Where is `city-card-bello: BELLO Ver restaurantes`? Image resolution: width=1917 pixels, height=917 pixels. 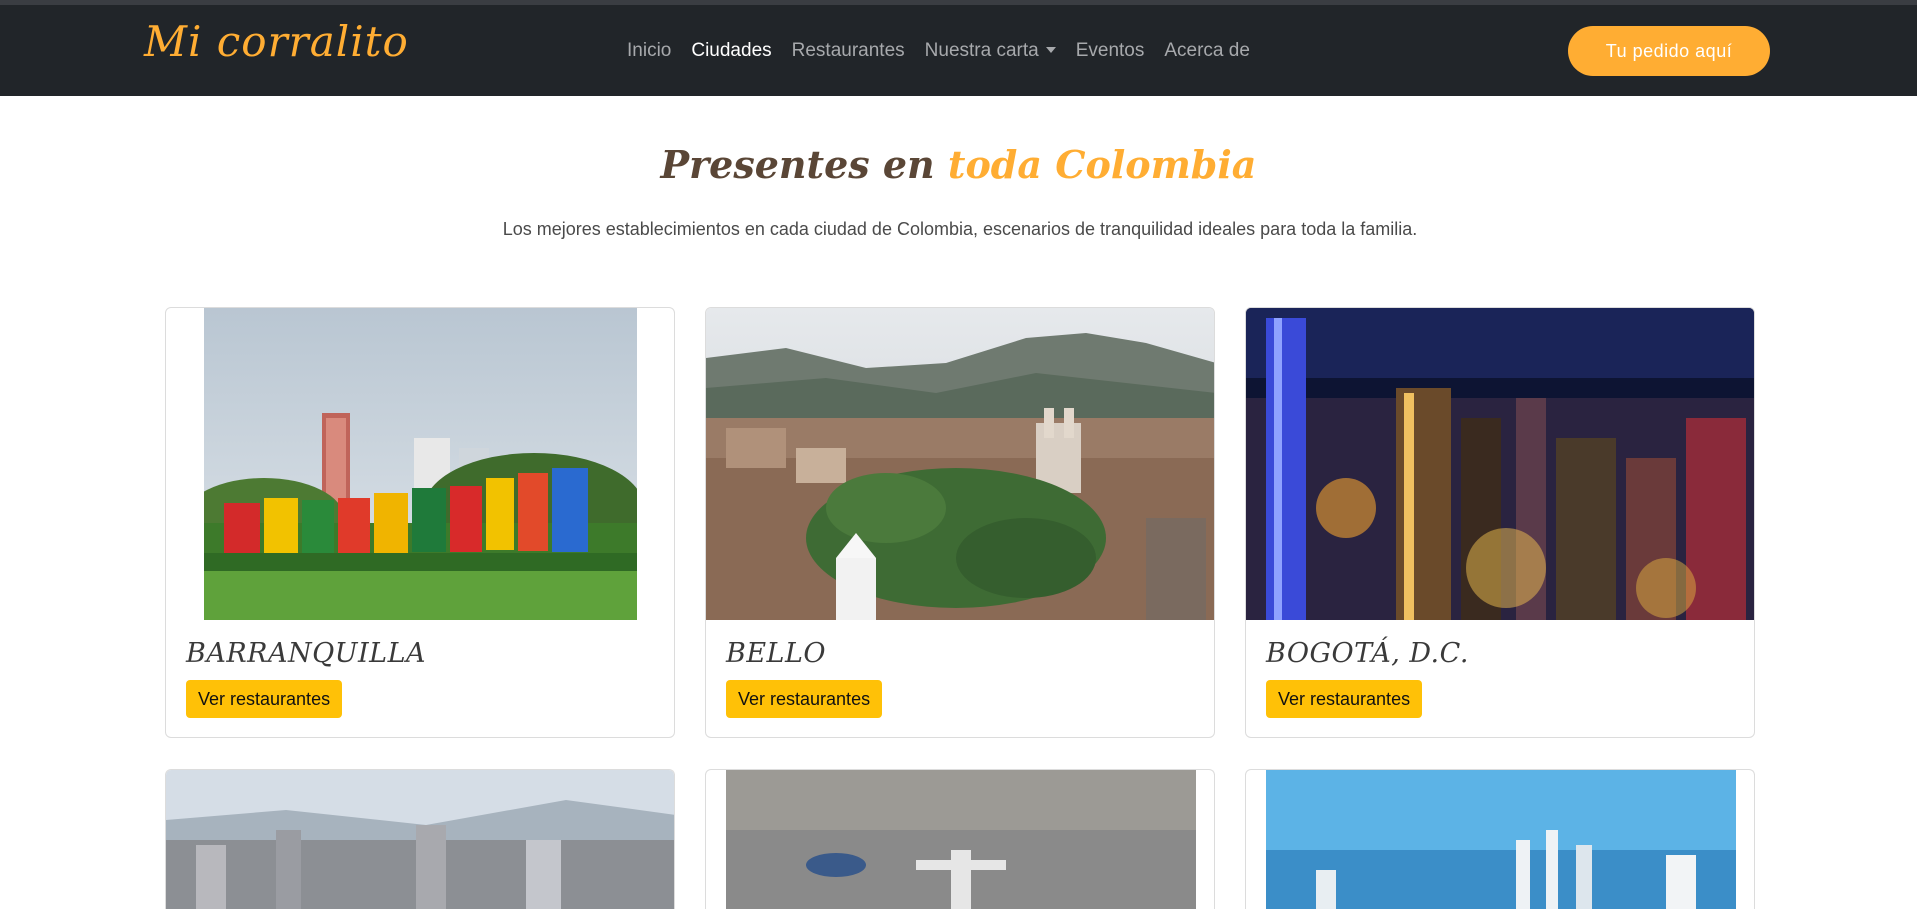
city-card-bello: BELLO Ver restaurantes is located at coordinates (960, 522).